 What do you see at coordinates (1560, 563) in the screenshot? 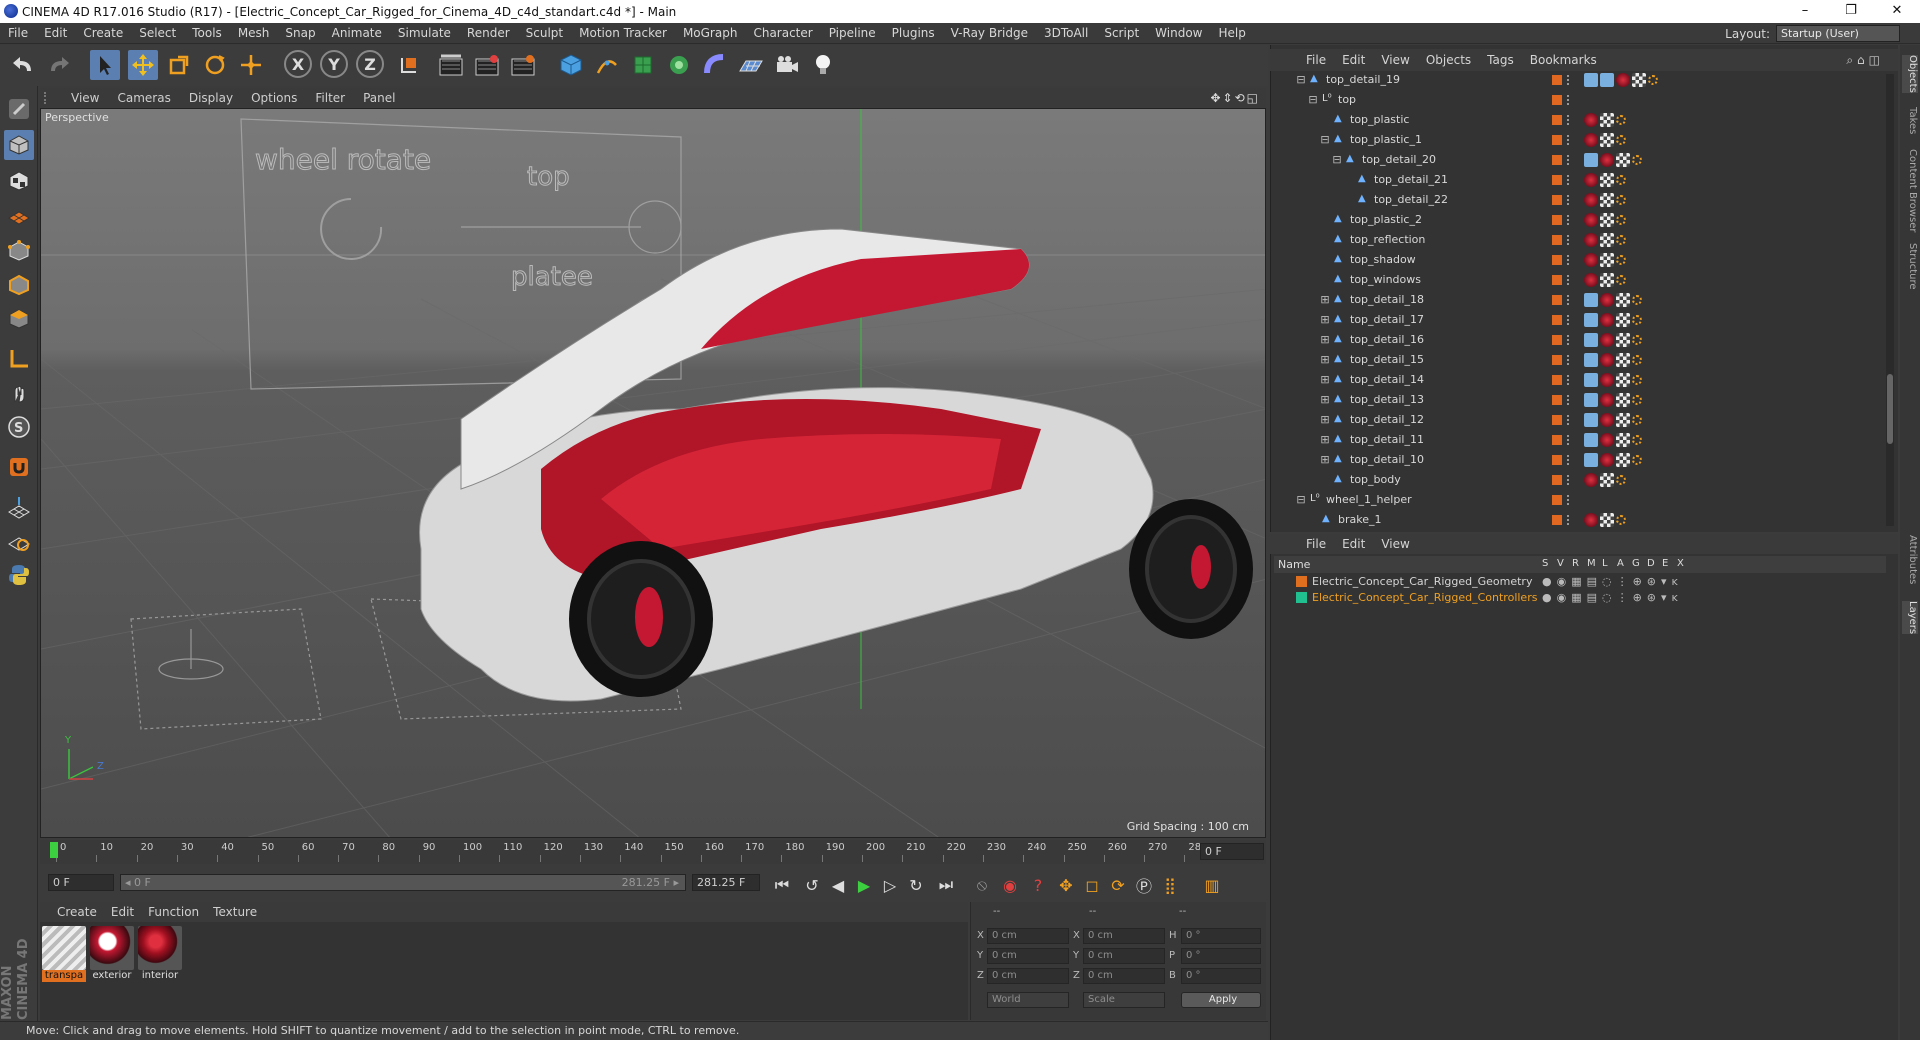
I see `layer-column-header: V` at bounding box center [1560, 563].